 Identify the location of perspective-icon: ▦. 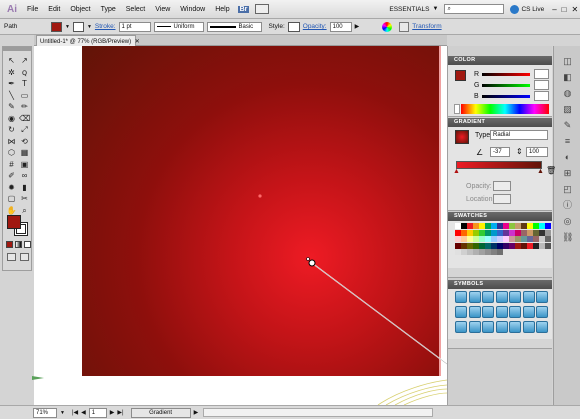
(24, 152).